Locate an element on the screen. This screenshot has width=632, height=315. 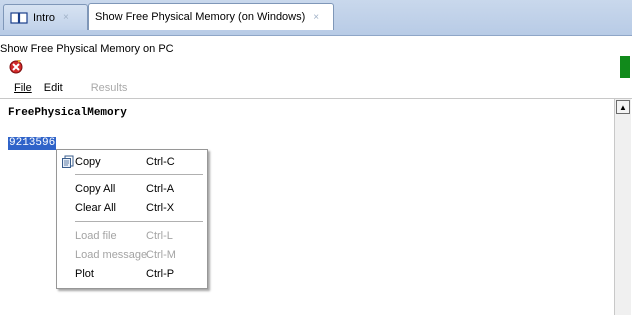
menu-bar: File Edit Results is located at coordinates (316, 88).